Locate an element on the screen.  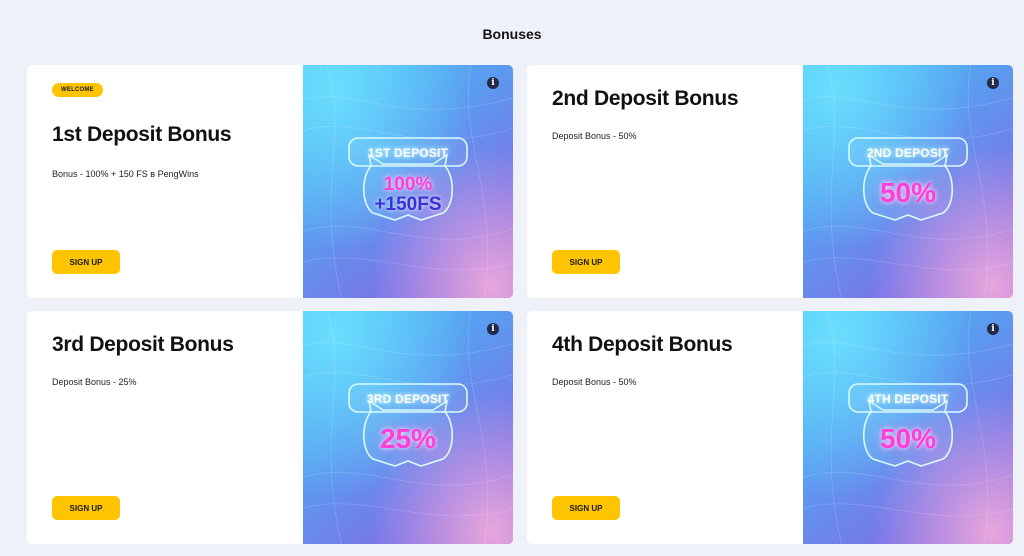
card-title: 3rd Deposit Bonus is located at coordinates (143, 344).